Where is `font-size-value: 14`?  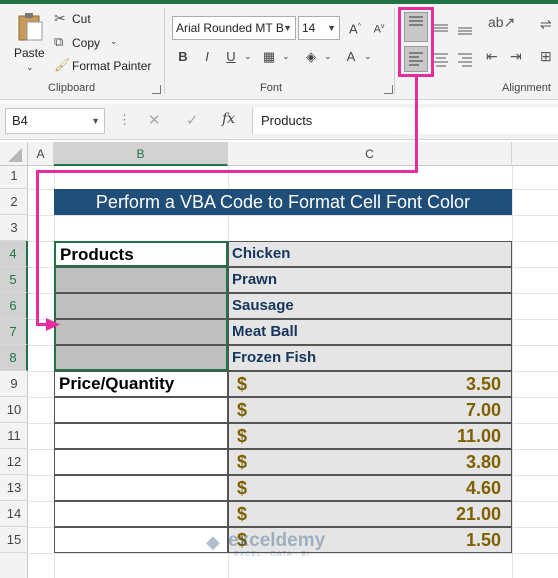 font-size-value: 14 is located at coordinates (309, 28).